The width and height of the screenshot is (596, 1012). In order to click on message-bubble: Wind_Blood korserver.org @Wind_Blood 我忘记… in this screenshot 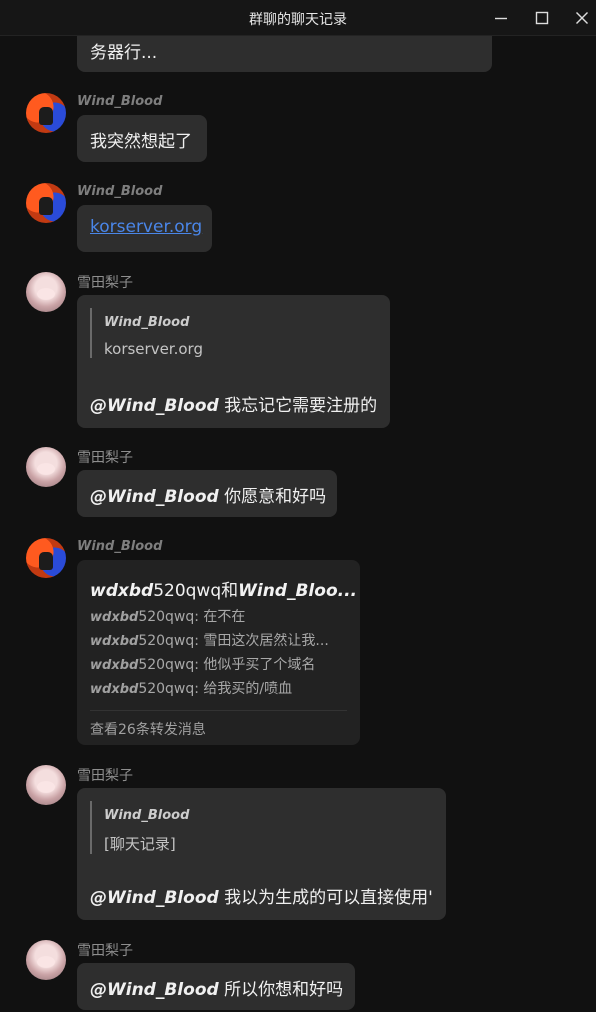, I will do `click(233, 361)`.